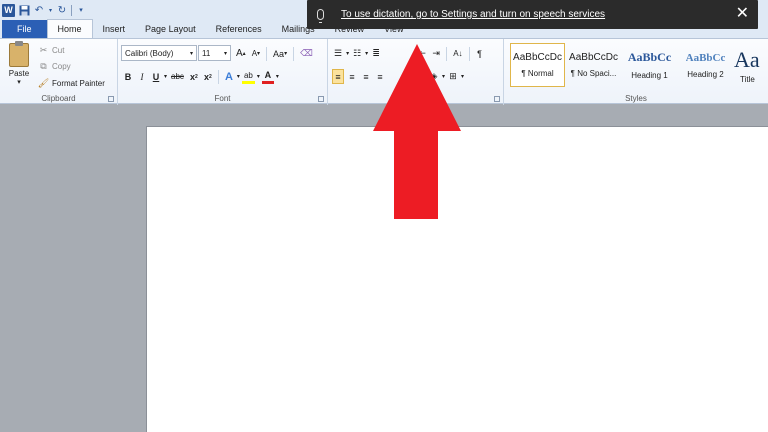  What do you see at coordinates (149, 53) in the screenshot?
I see `font-name-value: Calibri (Body)` at bounding box center [149, 53].